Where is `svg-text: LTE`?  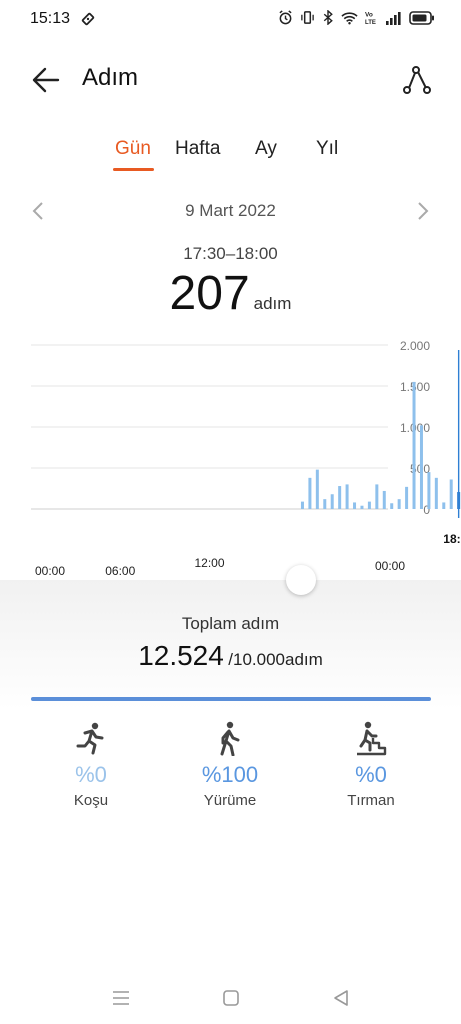 svg-text: LTE is located at coordinates (370, 22).